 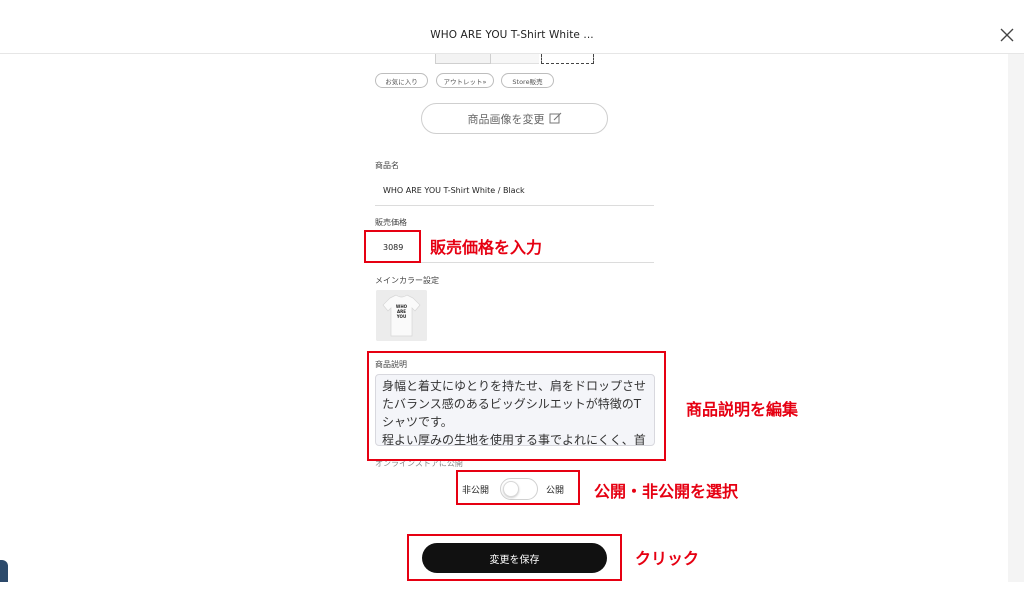 What do you see at coordinates (465, 80) in the screenshot?
I see `tag-outlet: アウトレット»` at bounding box center [465, 80].